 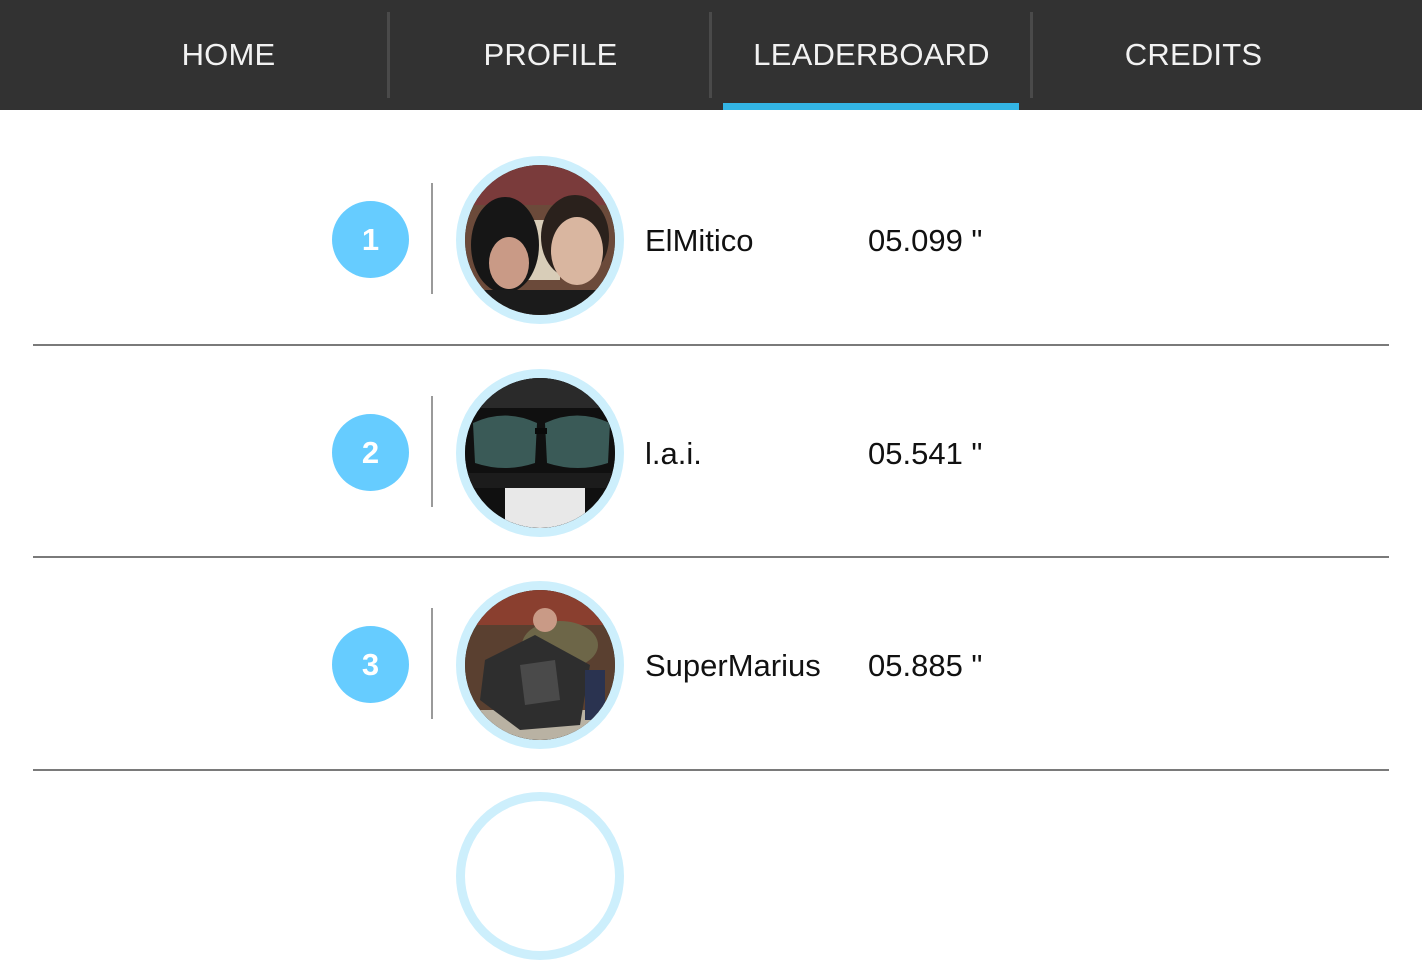 What do you see at coordinates (871, 55) in the screenshot?
I see `tab-leaderboard: LEADERBOARD` at bounding box center [871, 55].